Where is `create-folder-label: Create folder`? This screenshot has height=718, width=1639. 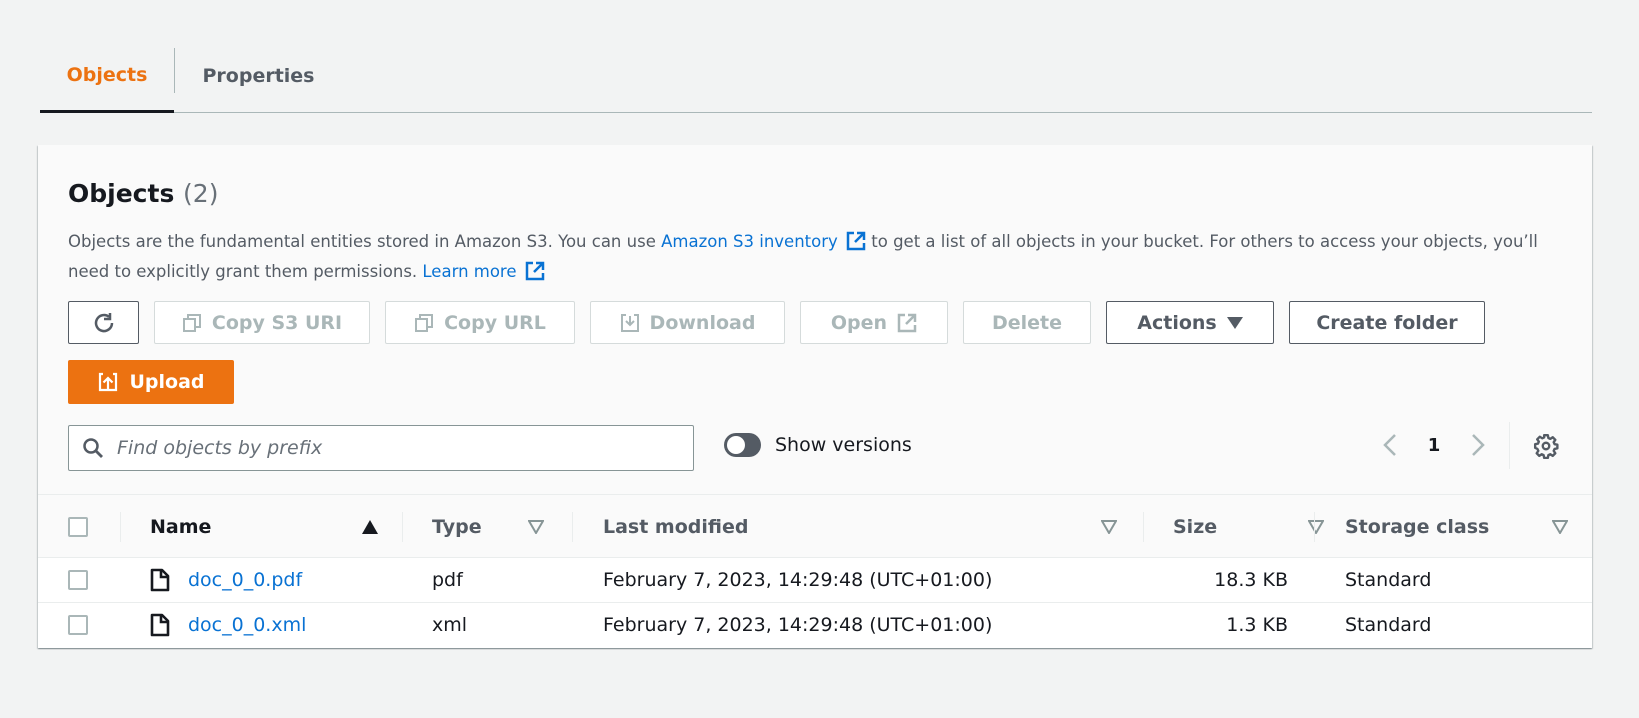 create-folder-label: Create folder is located at coordinates (1387, 322).